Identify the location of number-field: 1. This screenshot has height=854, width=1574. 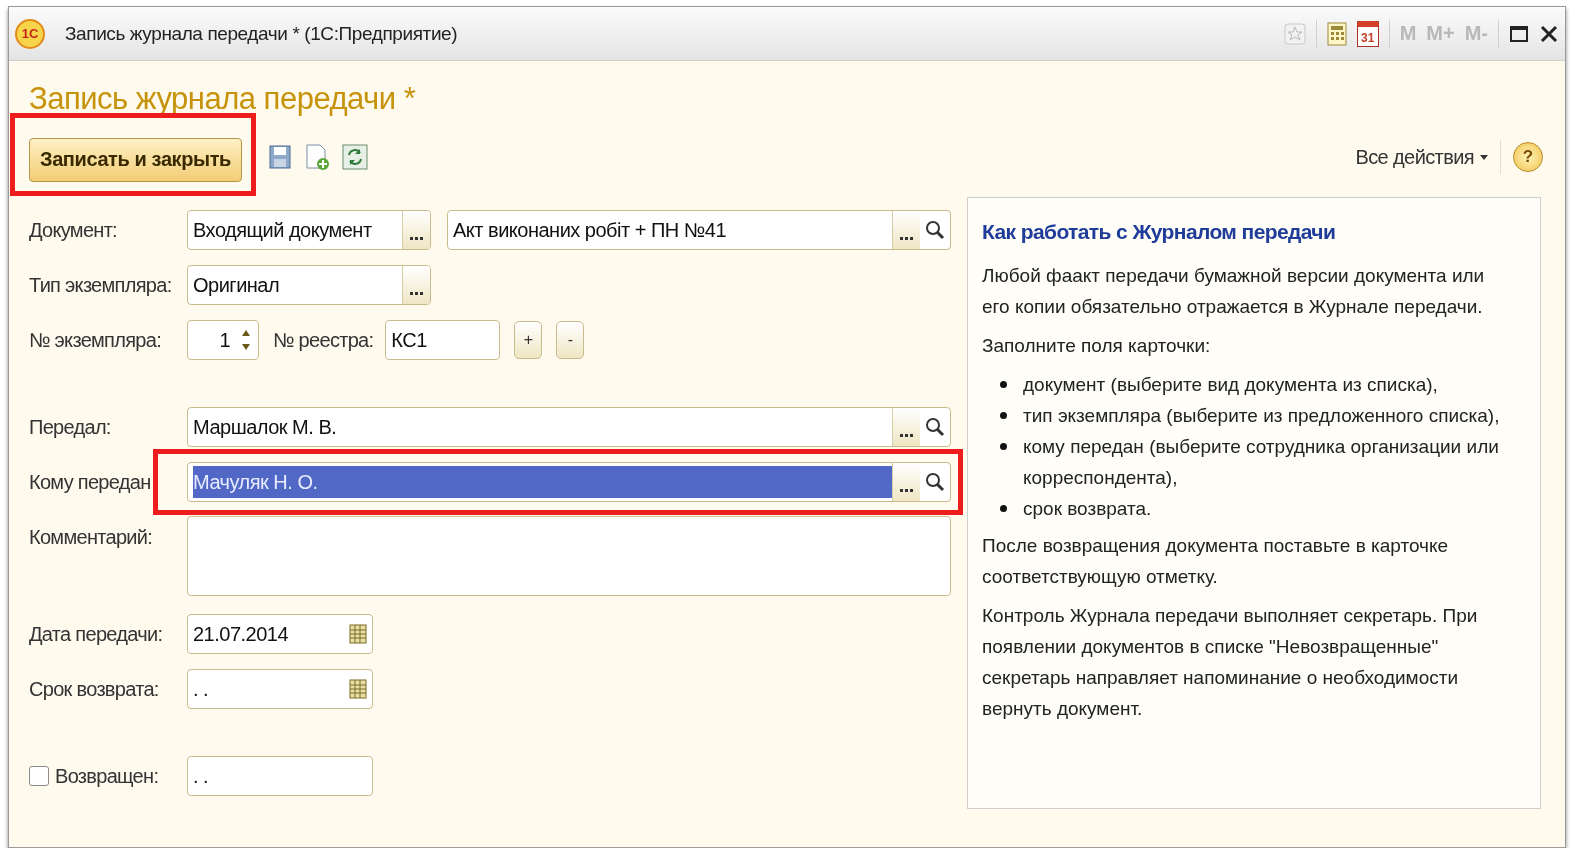
(223, 340).